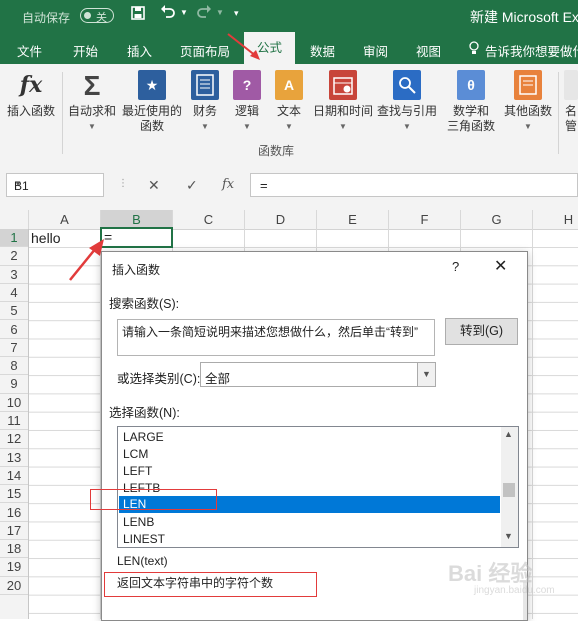 The image size is (578, 621). I want to click on redo-dropdown-icon: ▼, so click(220, 12).